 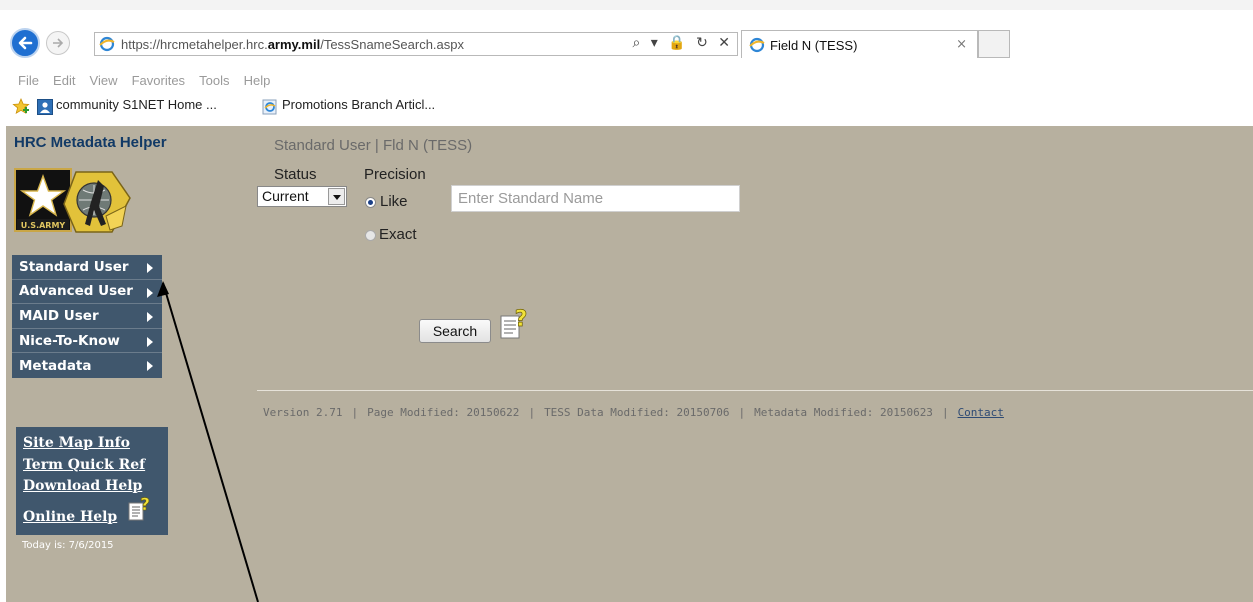 I want to click on radio-like-label: Like, so click(x=394, y=201).